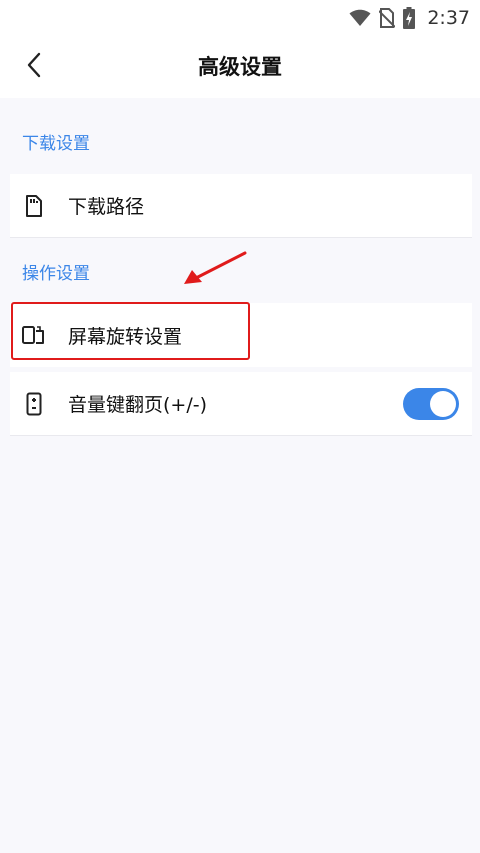  I want to click on no-sim-icon, so click(387, 18).